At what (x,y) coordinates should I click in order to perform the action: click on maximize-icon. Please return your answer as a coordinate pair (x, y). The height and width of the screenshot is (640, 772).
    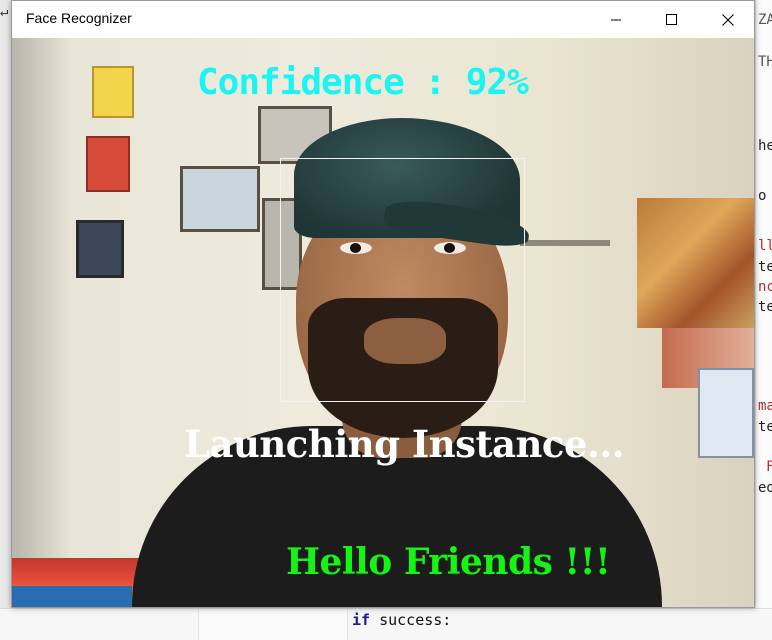
    Looking at the image, I should click on (671, 19).